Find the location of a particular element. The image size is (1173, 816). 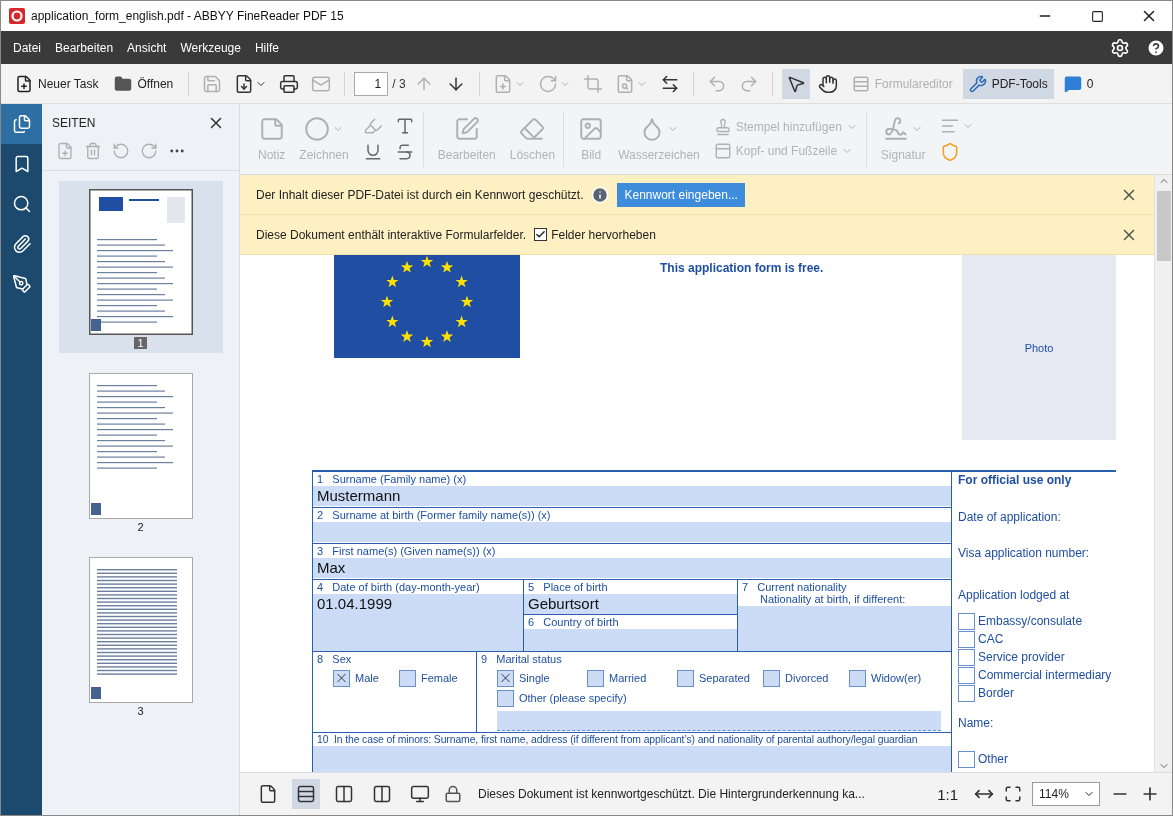

field-label: 5 Place of birth is located at coordinates (568, 586).